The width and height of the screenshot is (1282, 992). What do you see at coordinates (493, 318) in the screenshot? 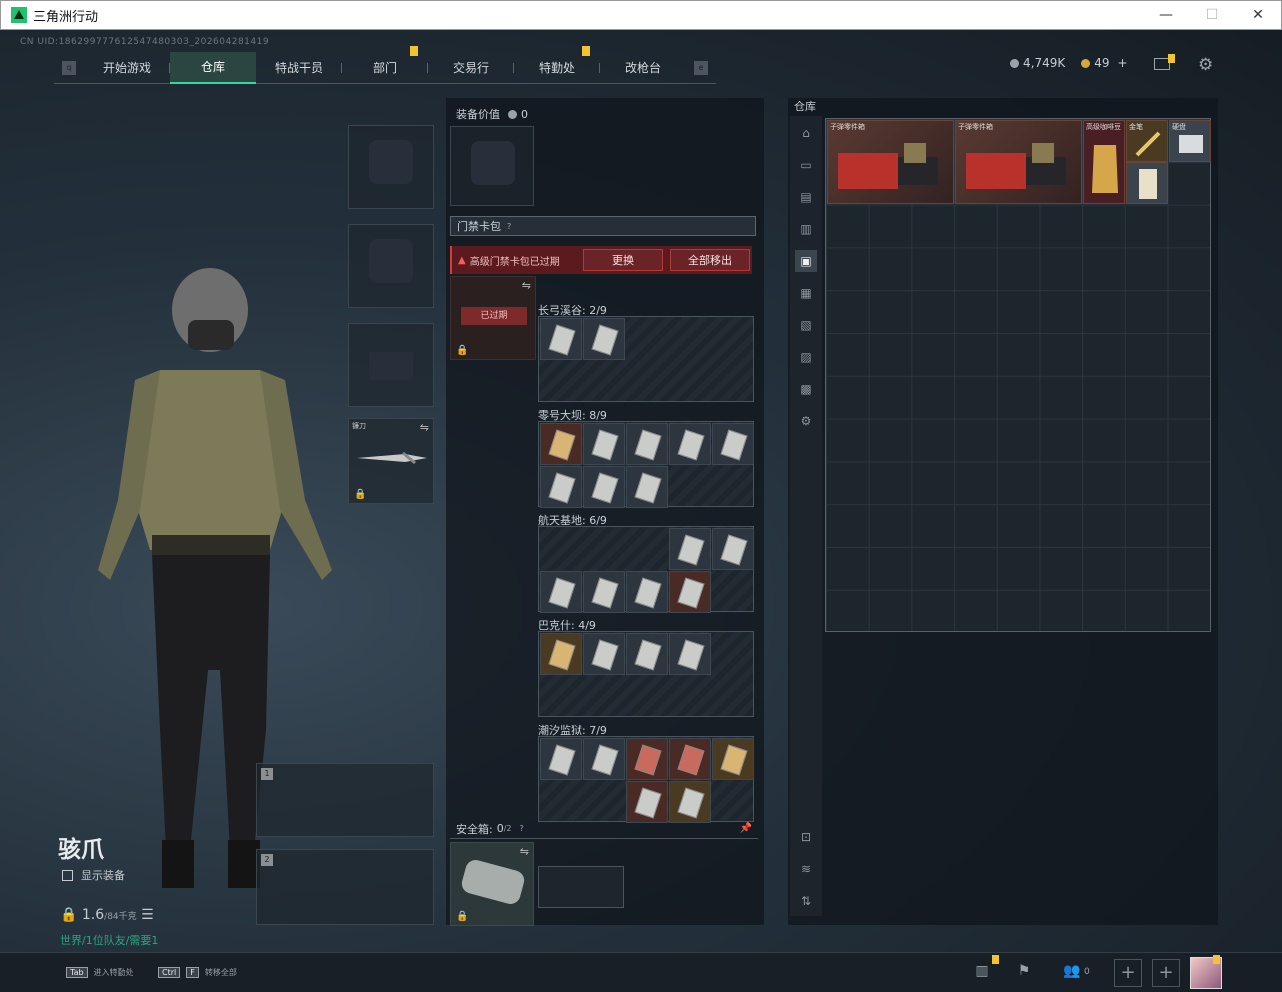
I see `card-pack-slot: ⇋ 已过期 🔒` at bounding box center [493, 318].